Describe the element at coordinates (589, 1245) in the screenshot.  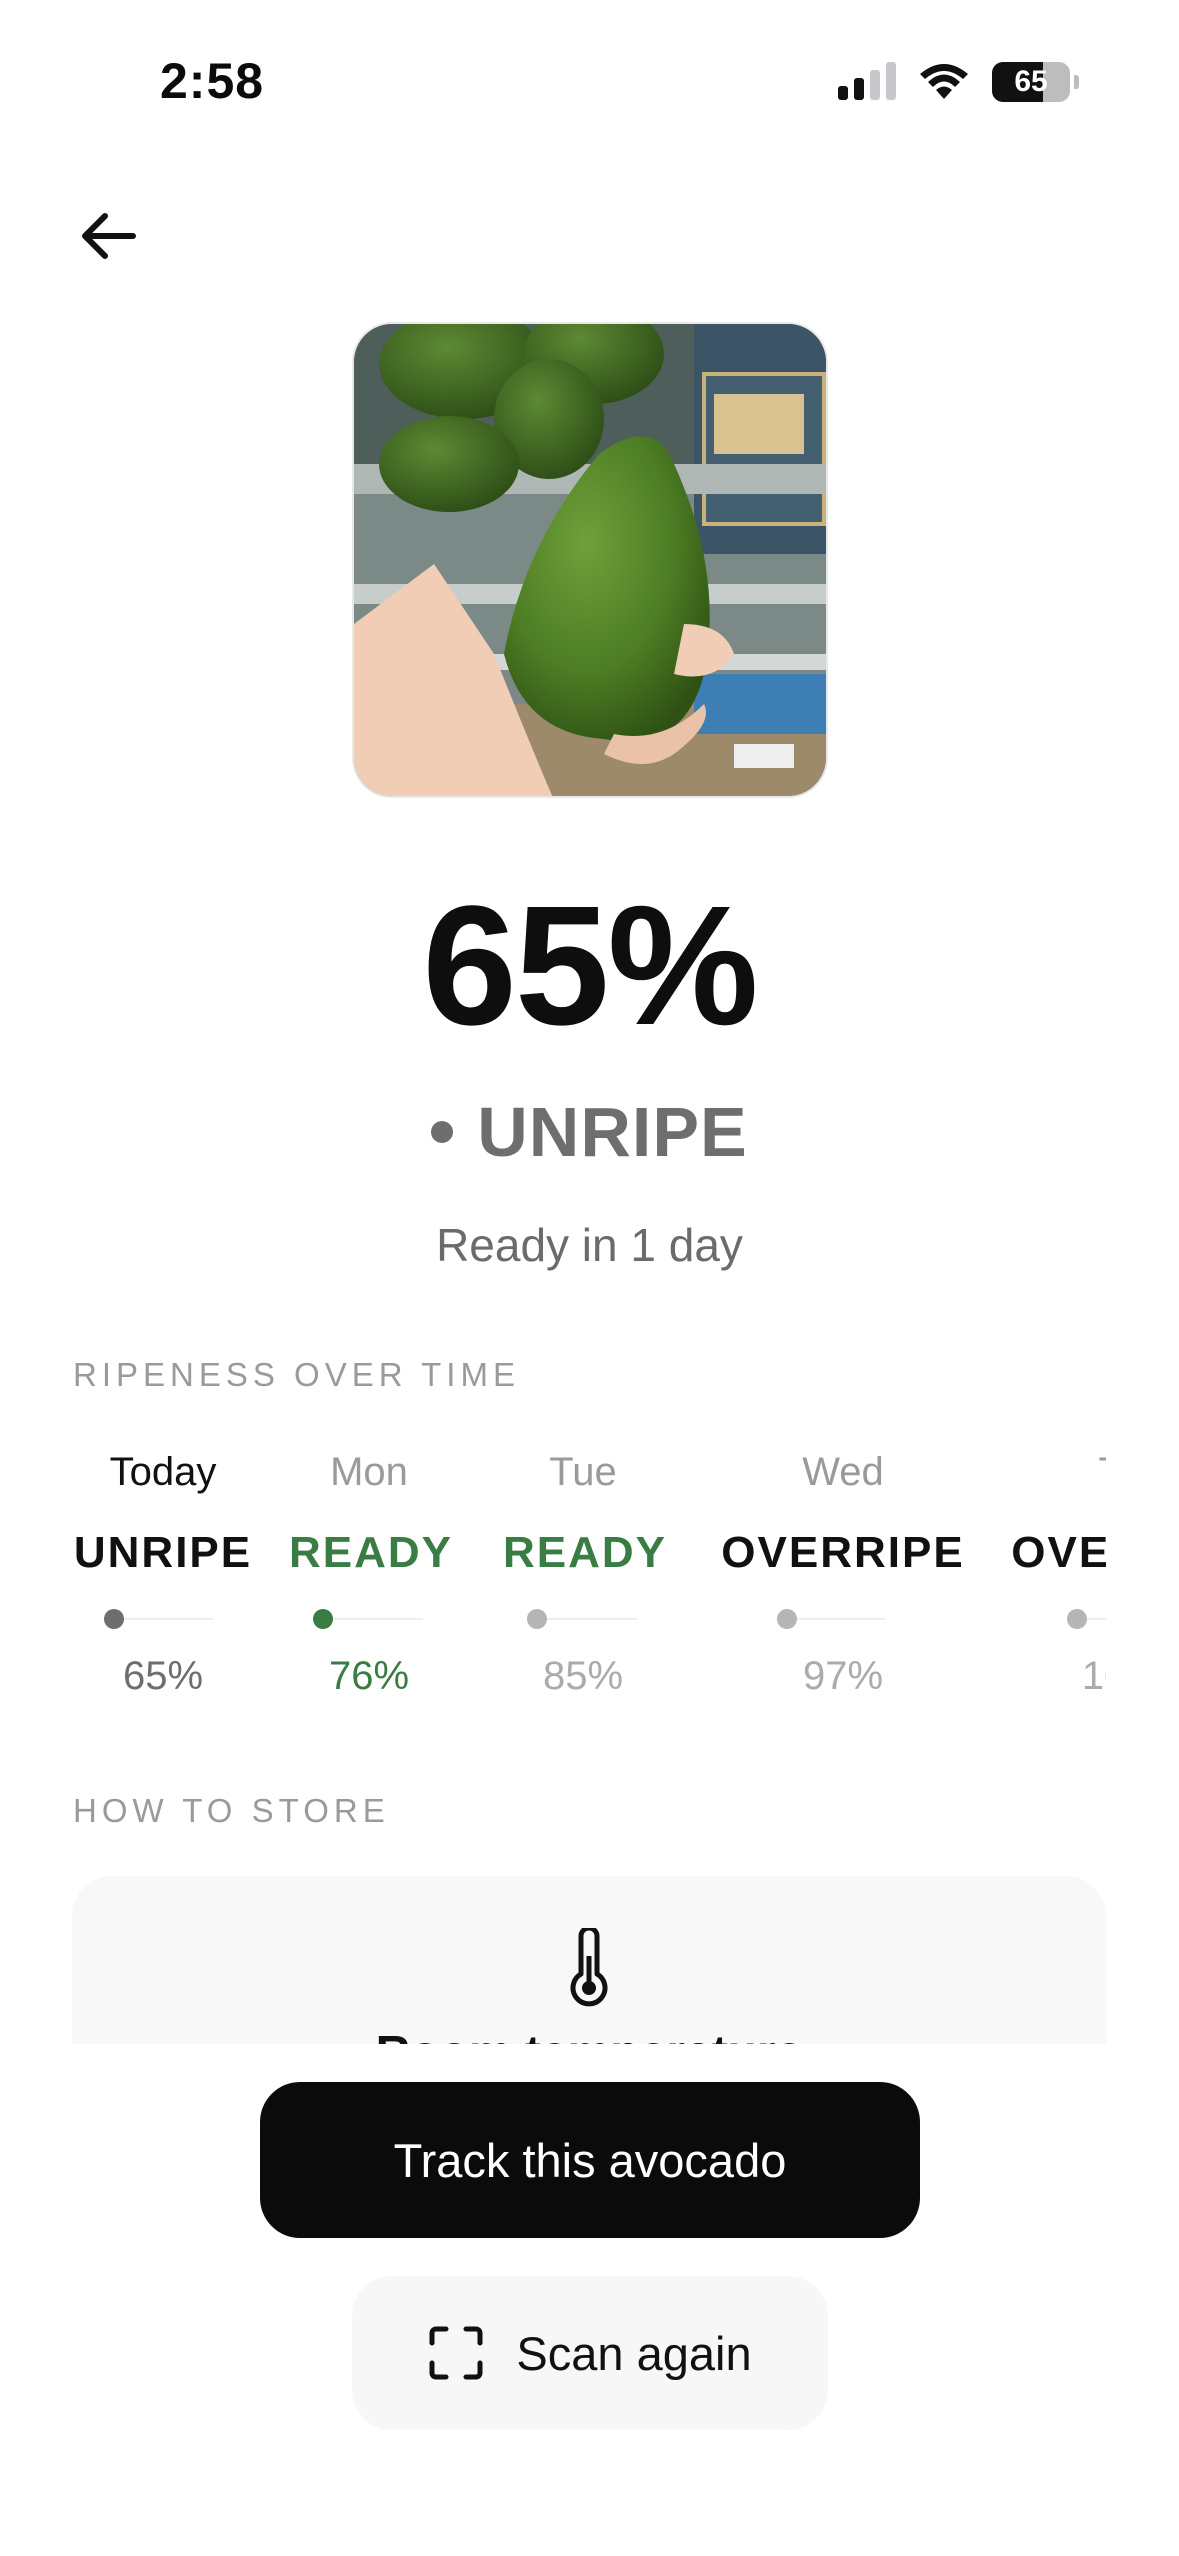
I see `ready-in-text: Ready in 1 day` at that location.